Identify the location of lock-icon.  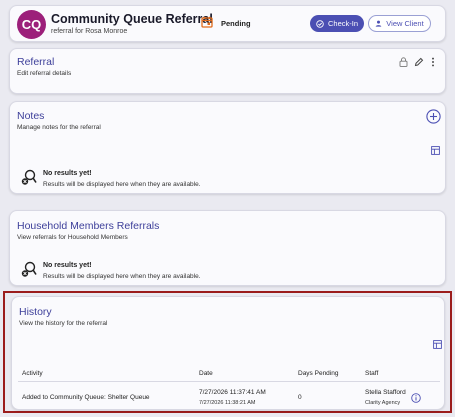
(403, 62).